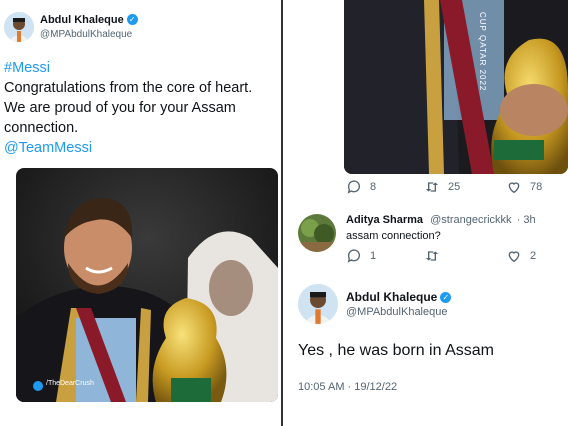 This screenshot has height=426, width=568. What do you see at coordinates (361, 187) in the screenshot?
I see `reply-count: 8` at bounding box center [361, 187].